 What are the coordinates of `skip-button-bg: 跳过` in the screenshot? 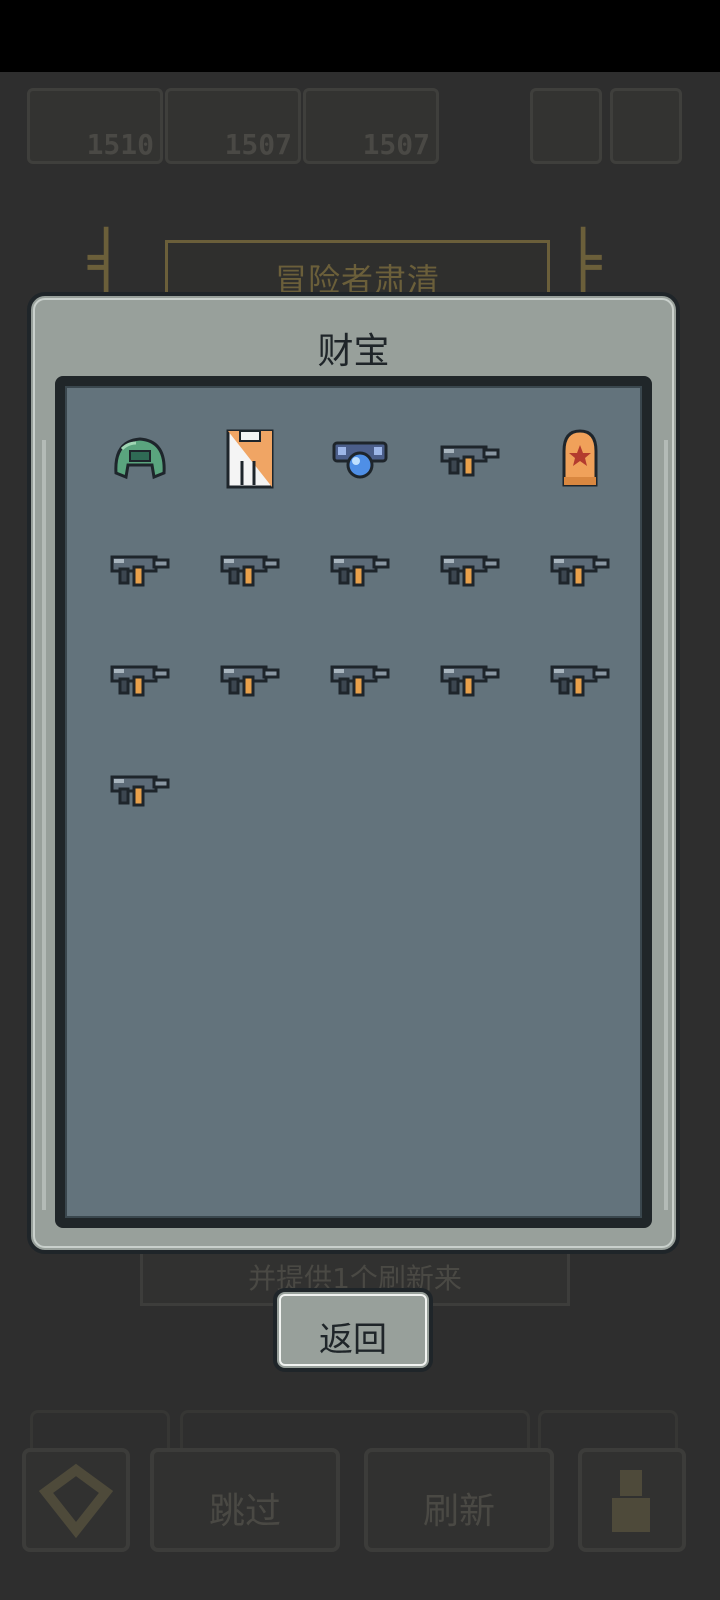 It's located at (245, 1500).